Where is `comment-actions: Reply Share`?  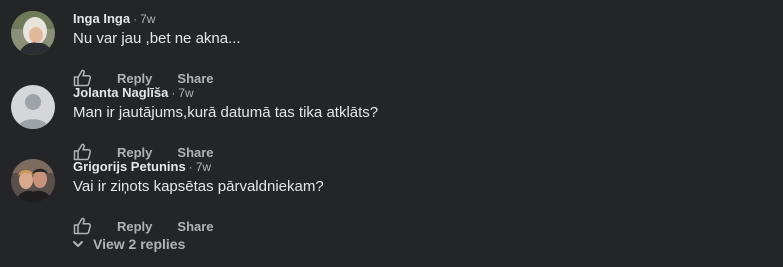 comment-actions: Reply Share is located at coordinates (142, 226).